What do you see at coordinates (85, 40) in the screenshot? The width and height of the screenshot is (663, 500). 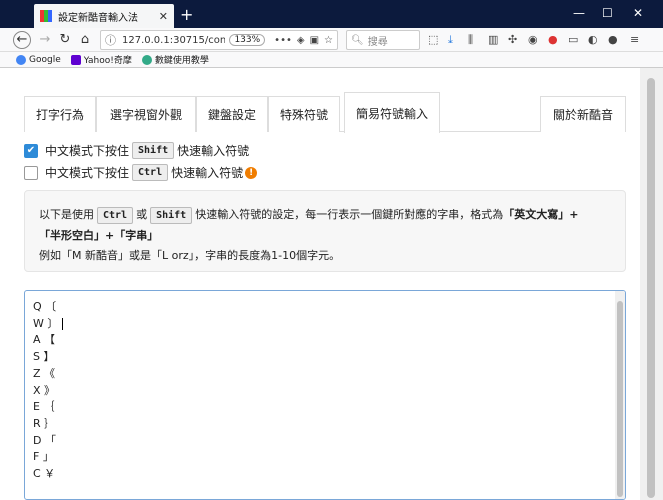 I see `home-icon: ⌂` at bounding box center [85, 40].